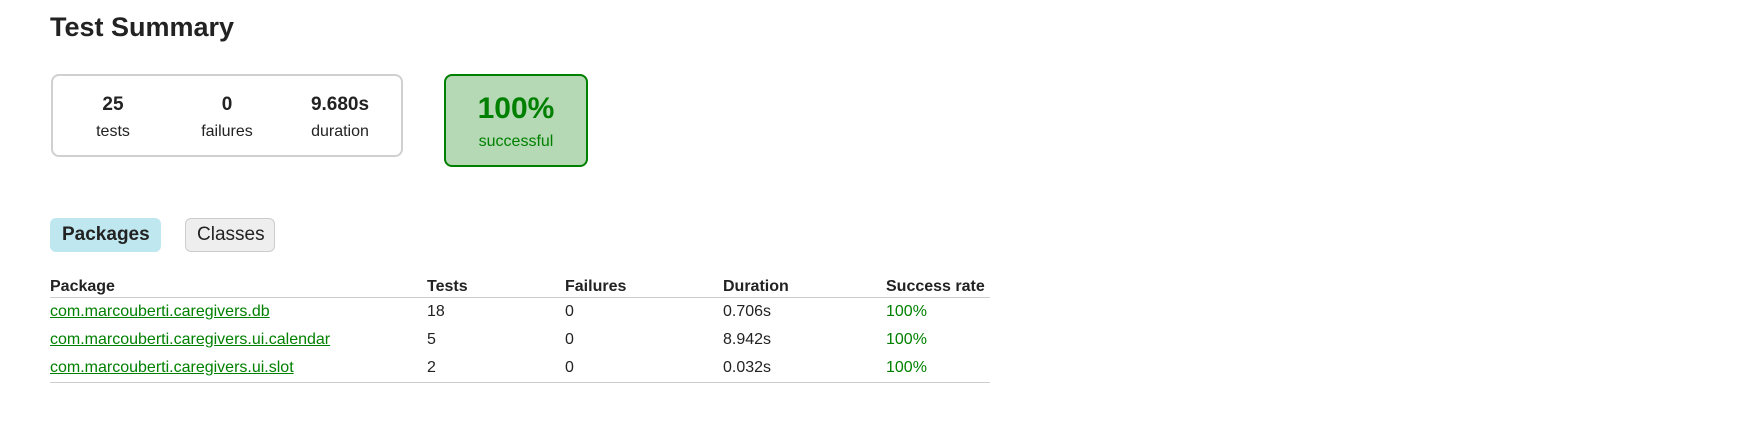 This screenshot has width=1756, height=427. What do you see at coordinates (431, 339) in the screenshot?
I see `tests-cell: 5` at bounding box center [431, 339].